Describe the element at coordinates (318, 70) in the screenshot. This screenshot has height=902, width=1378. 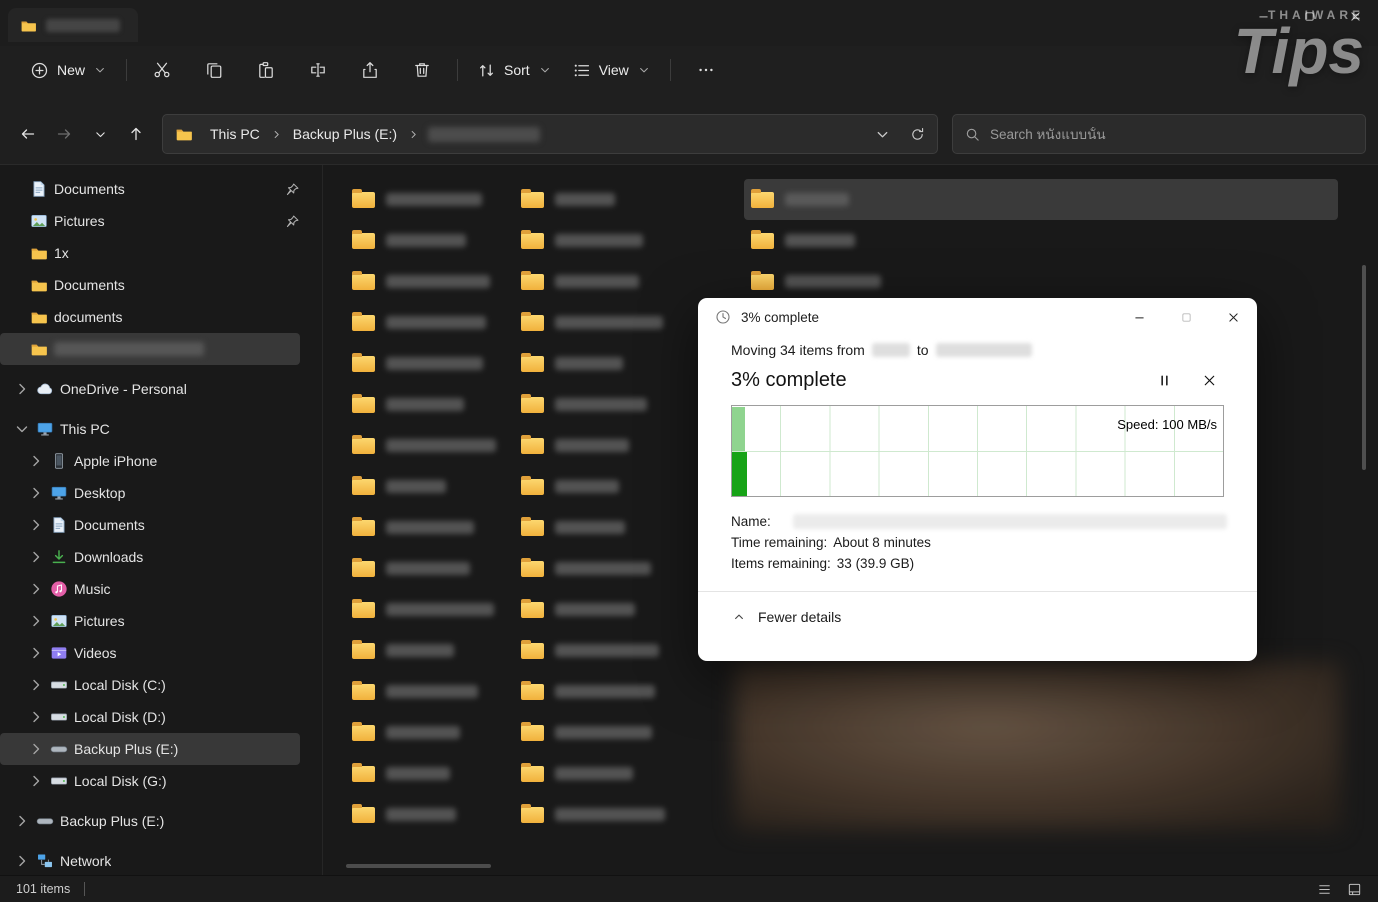
I see `rename-button` at that location.